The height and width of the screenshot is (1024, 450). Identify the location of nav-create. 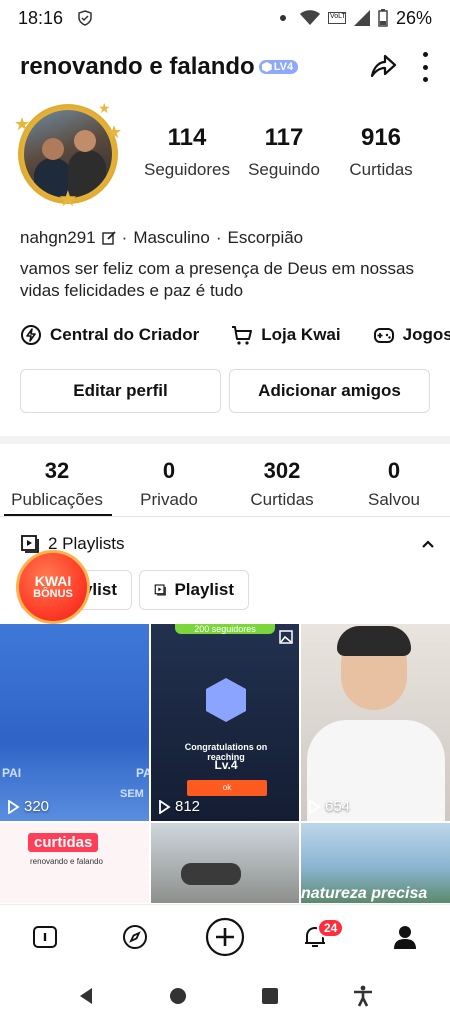
(225, 937).